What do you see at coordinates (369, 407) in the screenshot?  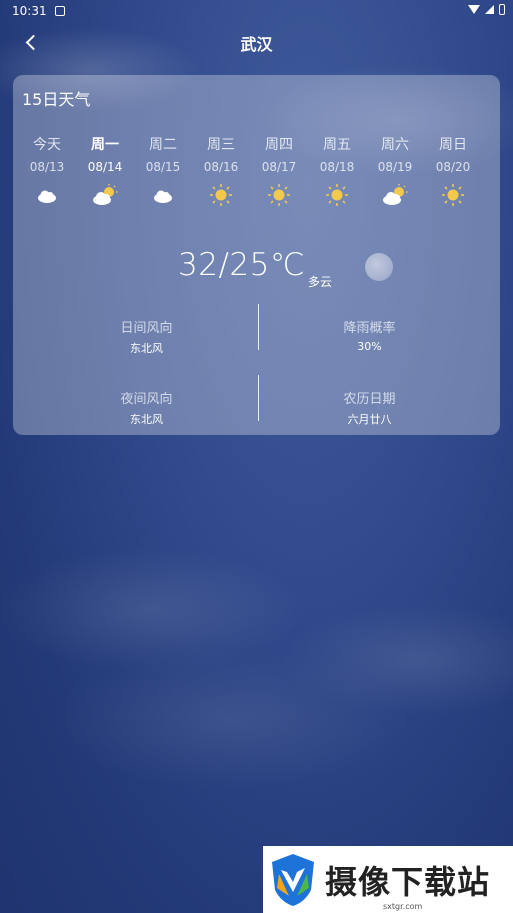 I see `lunar-date-info: 农历日期 六月廿八` at bounding box center [369, 407].